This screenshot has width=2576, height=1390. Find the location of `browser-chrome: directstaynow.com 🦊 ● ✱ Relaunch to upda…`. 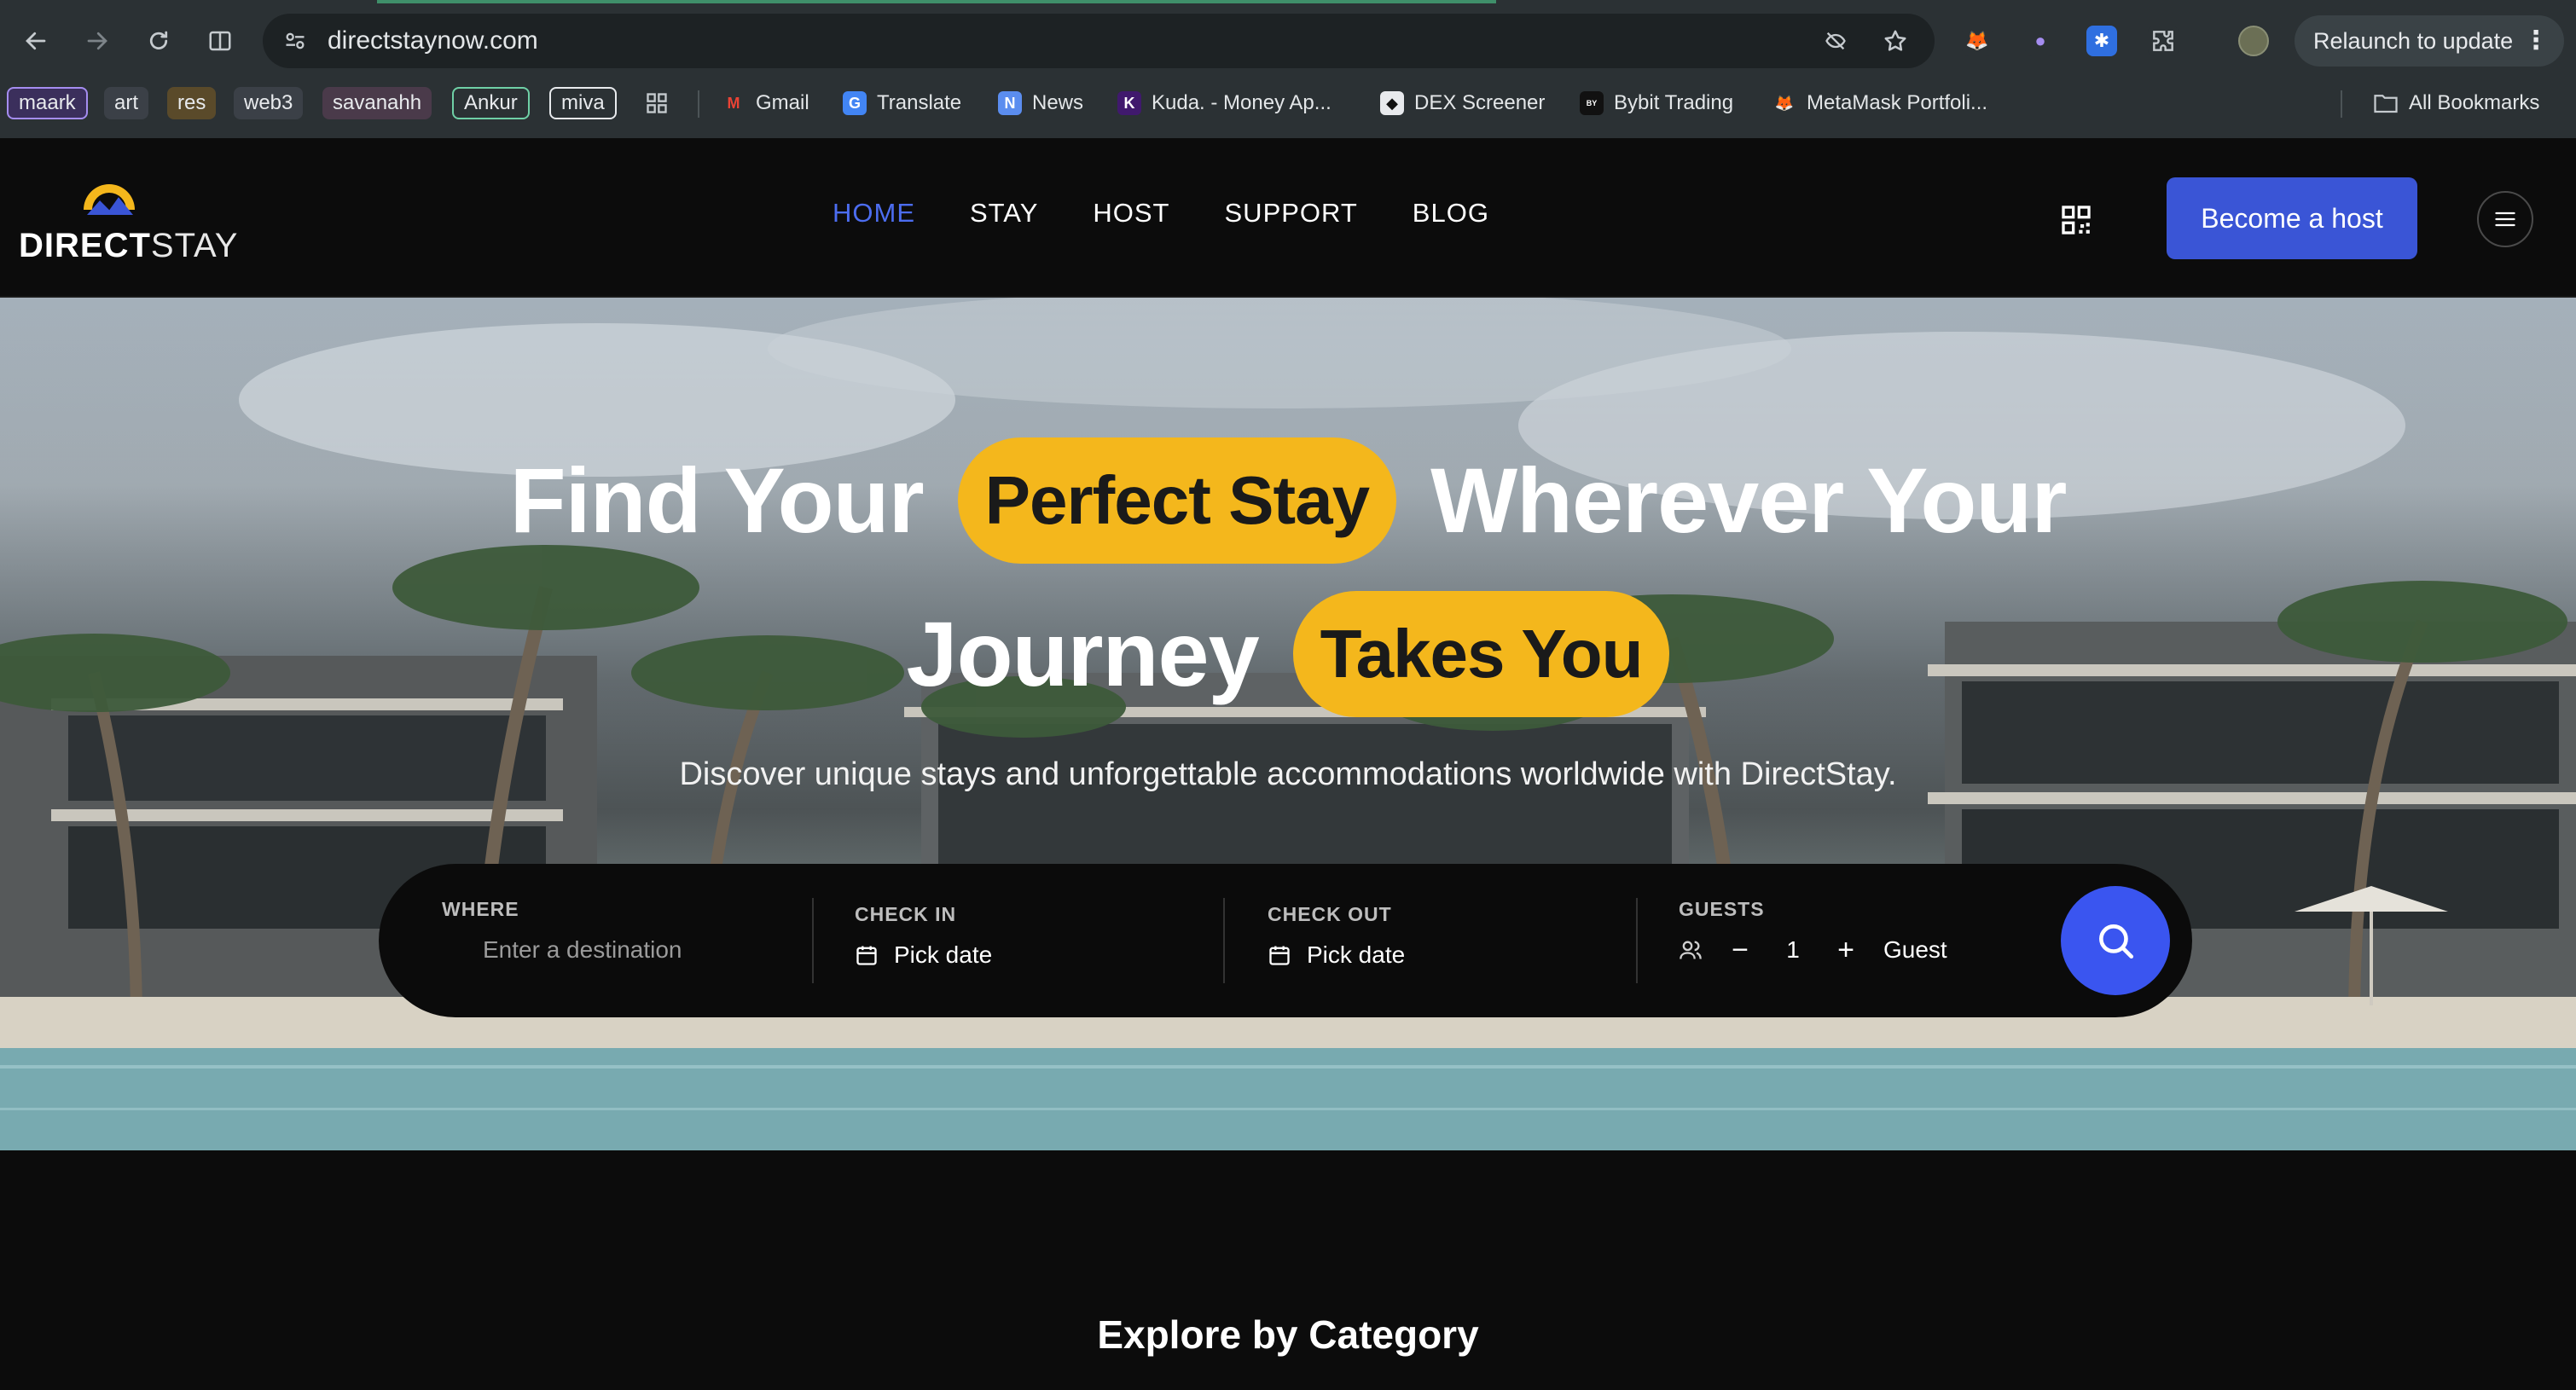

browser-chrome: directstaynow.com 🦊 ● ✱ Relaunch to upda… is located at coordinates (1288, 69).